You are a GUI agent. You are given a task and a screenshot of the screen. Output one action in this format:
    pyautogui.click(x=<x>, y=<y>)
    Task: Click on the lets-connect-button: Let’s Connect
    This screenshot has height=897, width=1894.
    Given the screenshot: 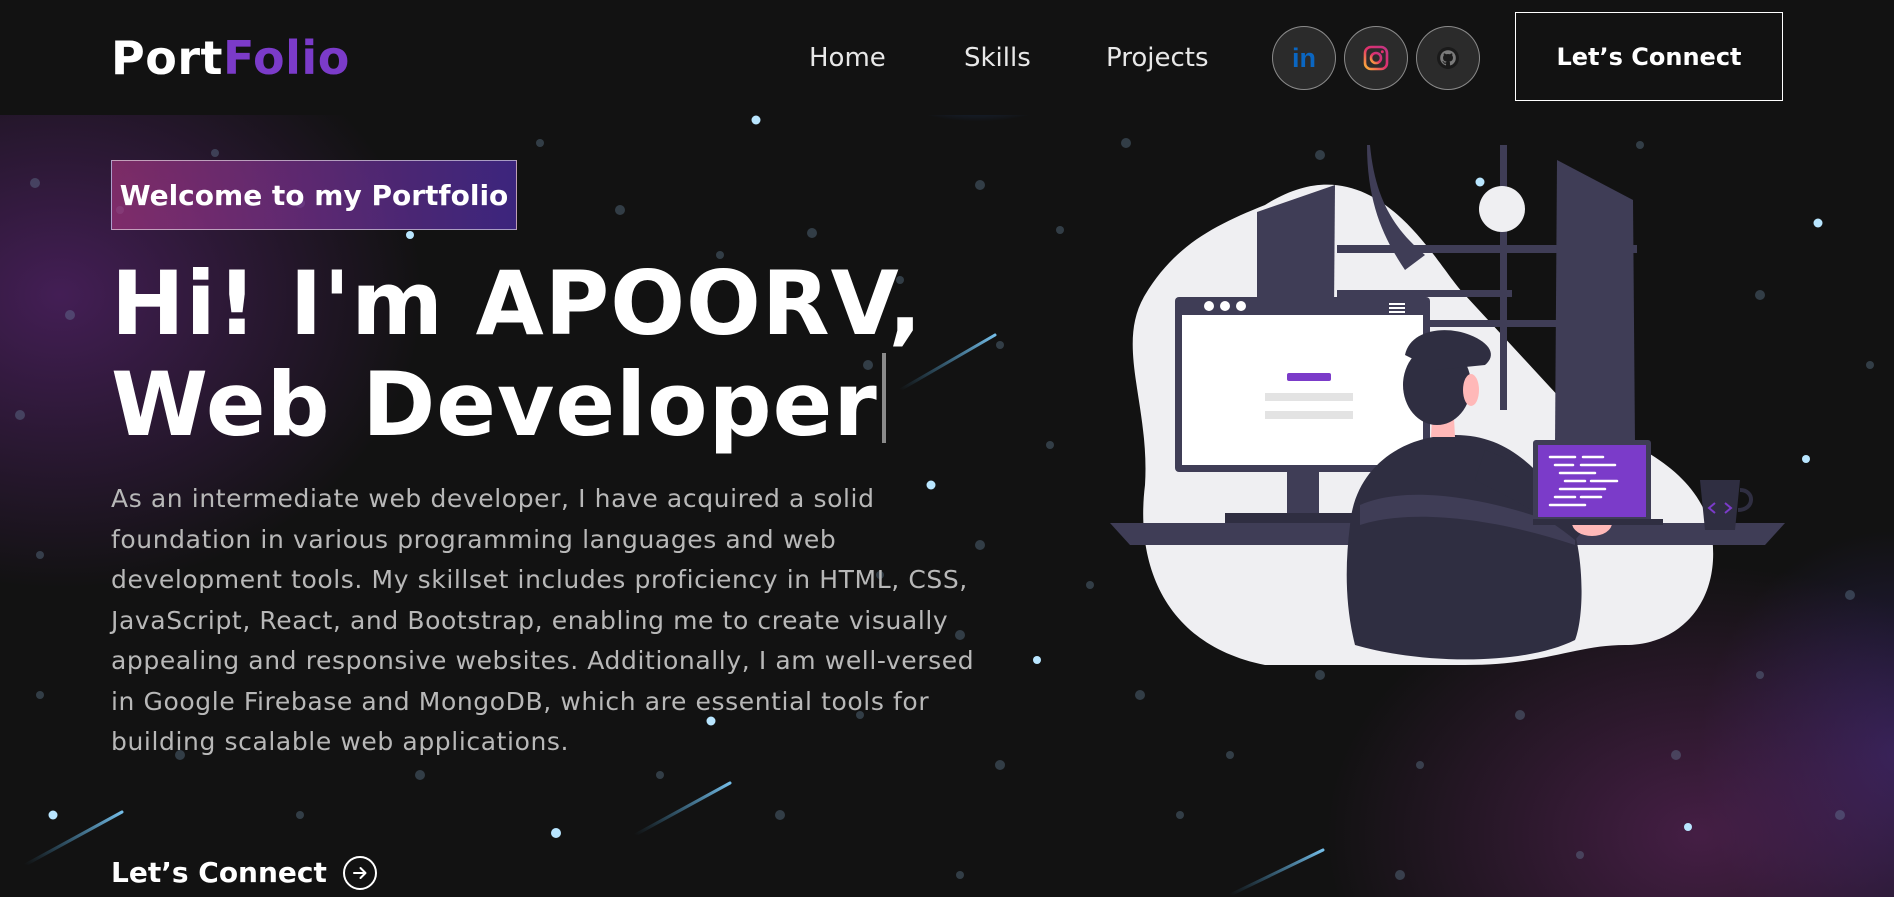 What is the action you would take?
    pyautogui.click(x=1649, y=56)
    